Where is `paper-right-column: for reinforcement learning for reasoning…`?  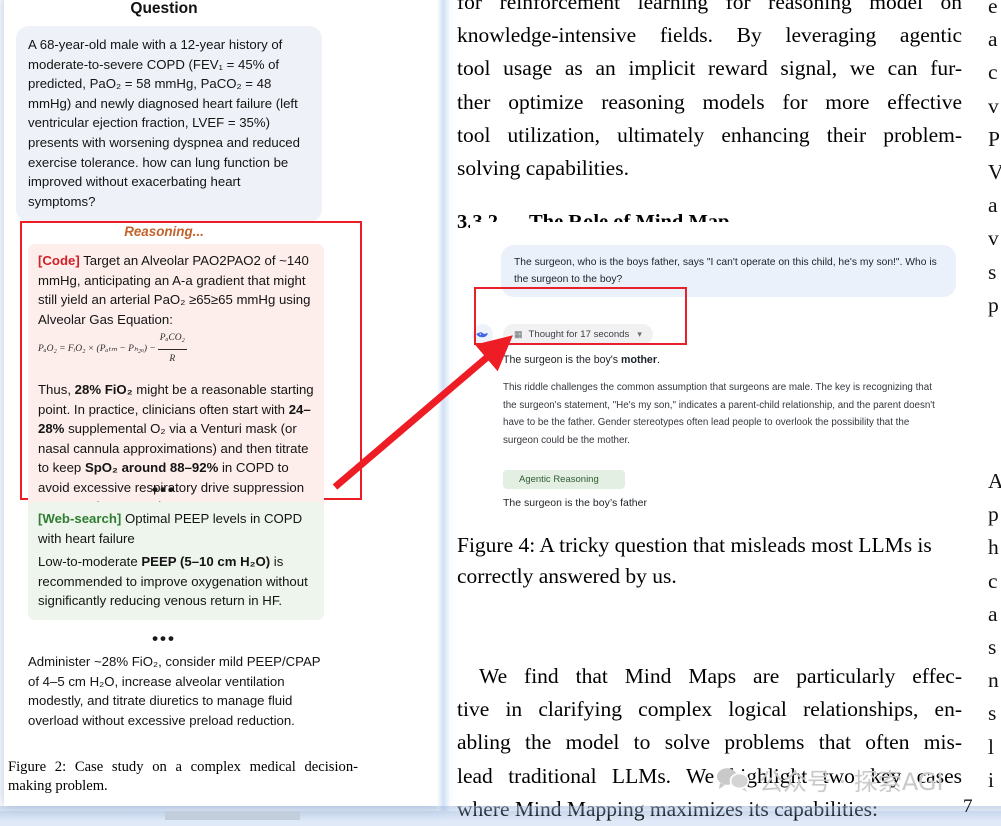 paper-right-column: for reinforcement learning for reasoning… is located at coordinates (709, 117).